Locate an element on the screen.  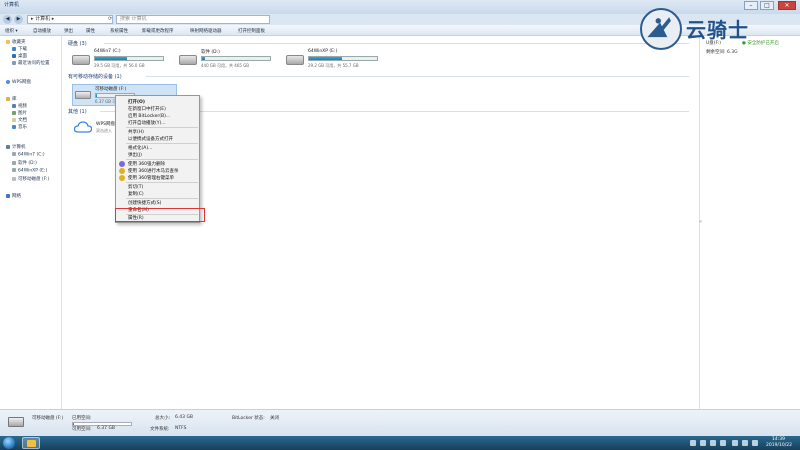
eject-button: 弹出 is located at coordinates (68, 31).